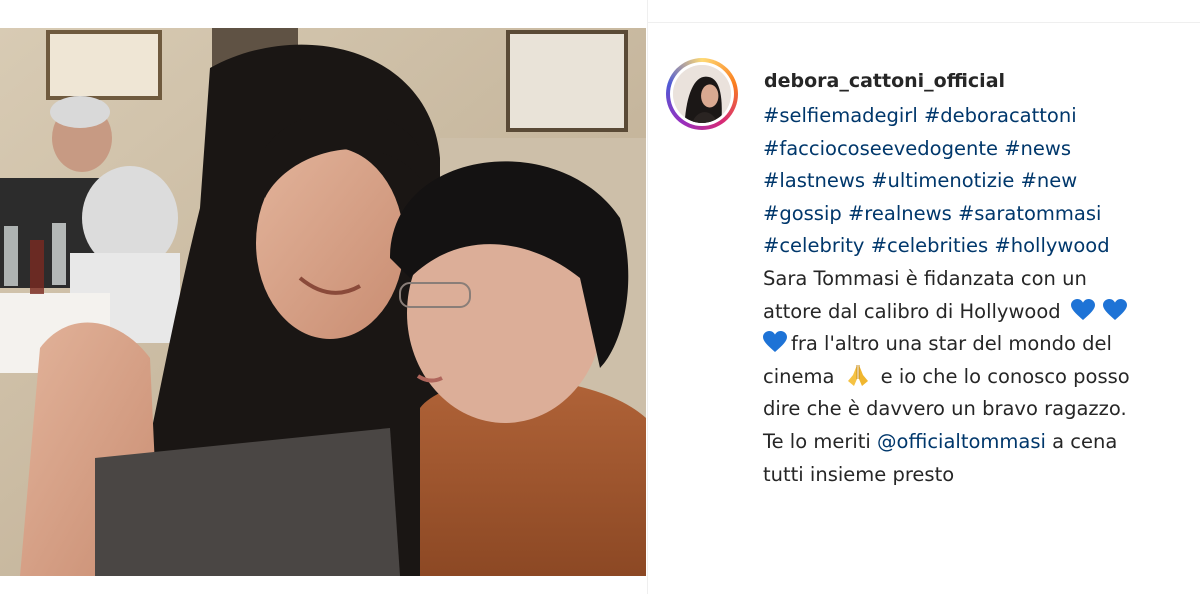 The width and height of the screenshot is (1200, 594). Describe the element at coordinates (930, 245) in the screenshot. I see `hashtag-link: #celebrities` at that location.